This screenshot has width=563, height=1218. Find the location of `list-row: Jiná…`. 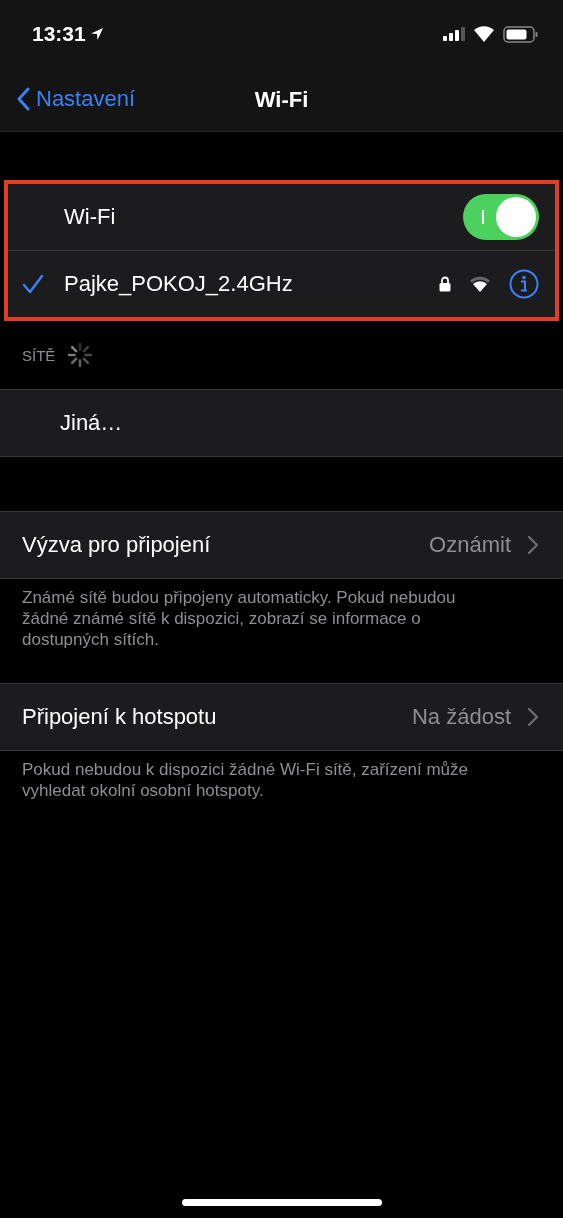

list-row: Jiná… is located at coordinates (281, 423).